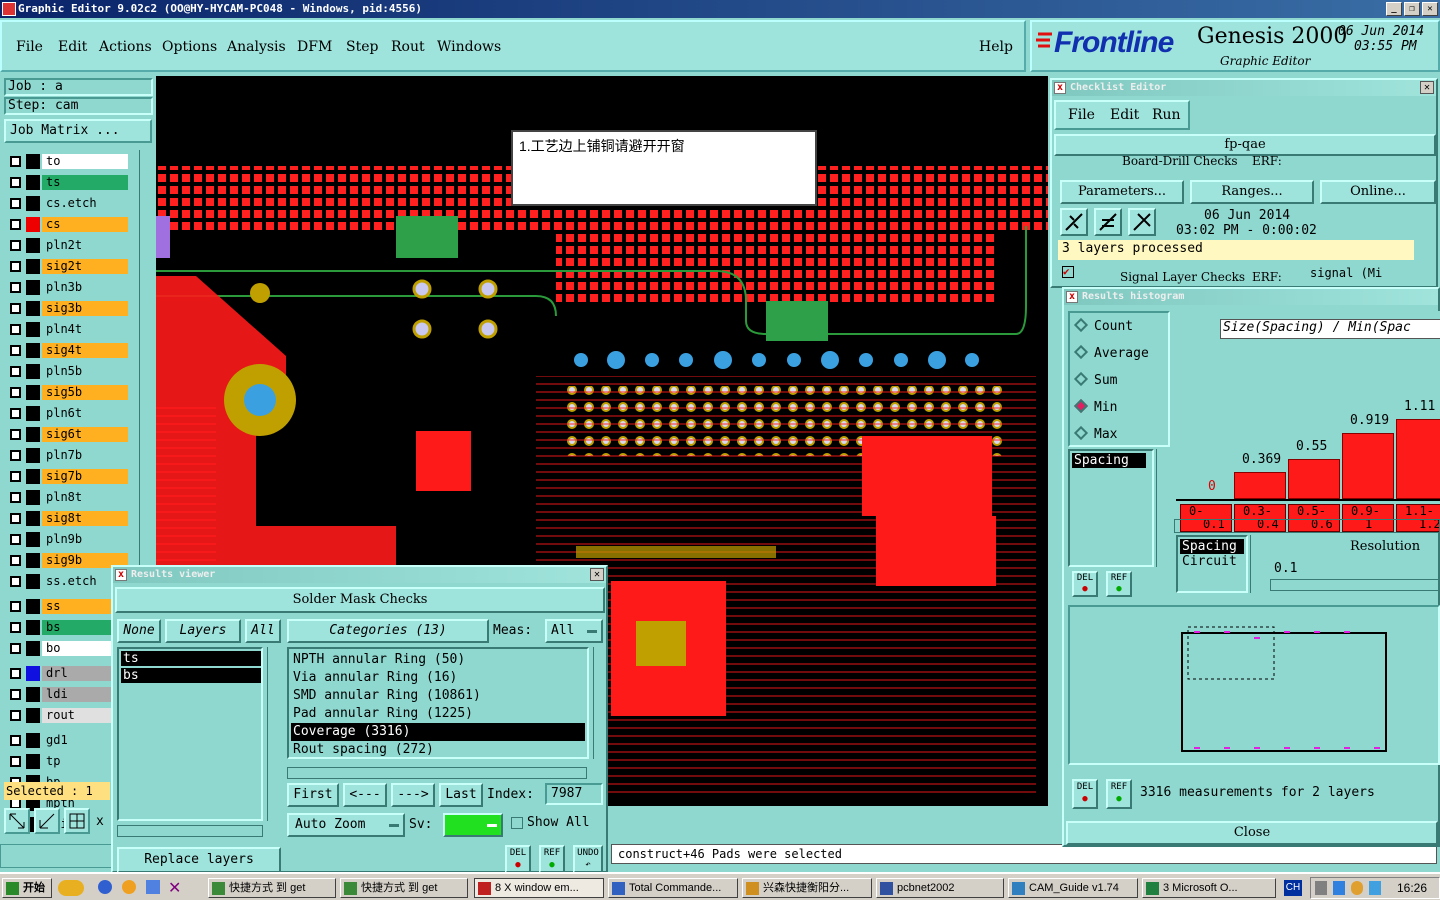 This screenshot has height=900, width=1440. Describe the element at coordinates (1166, 115) in the screenshot. I see `checklist-menu-run: Run` at that location.